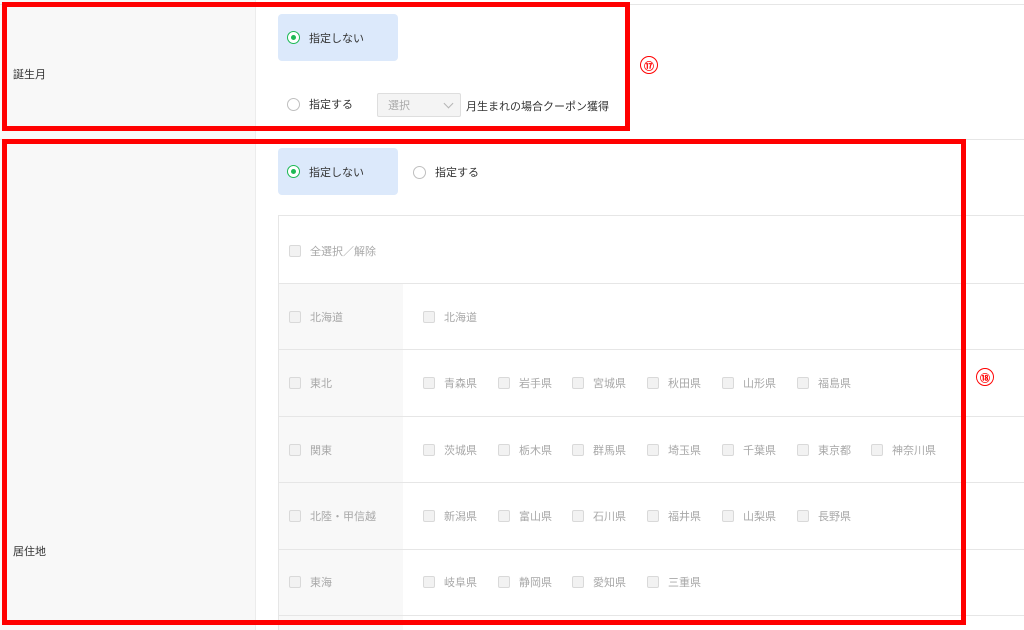 This screenshot has height=630, width=1024. What do you see at coordinates (649, 65) in the screenshot?
I see `annotation-badge-17: ⑰` at bounding box center [649, 65].